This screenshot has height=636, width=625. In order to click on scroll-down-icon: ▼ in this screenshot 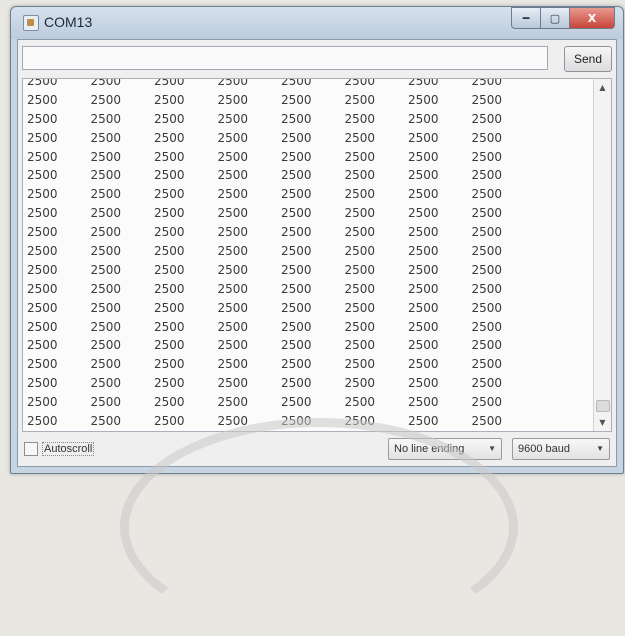, I will do `click(602, 422)`.